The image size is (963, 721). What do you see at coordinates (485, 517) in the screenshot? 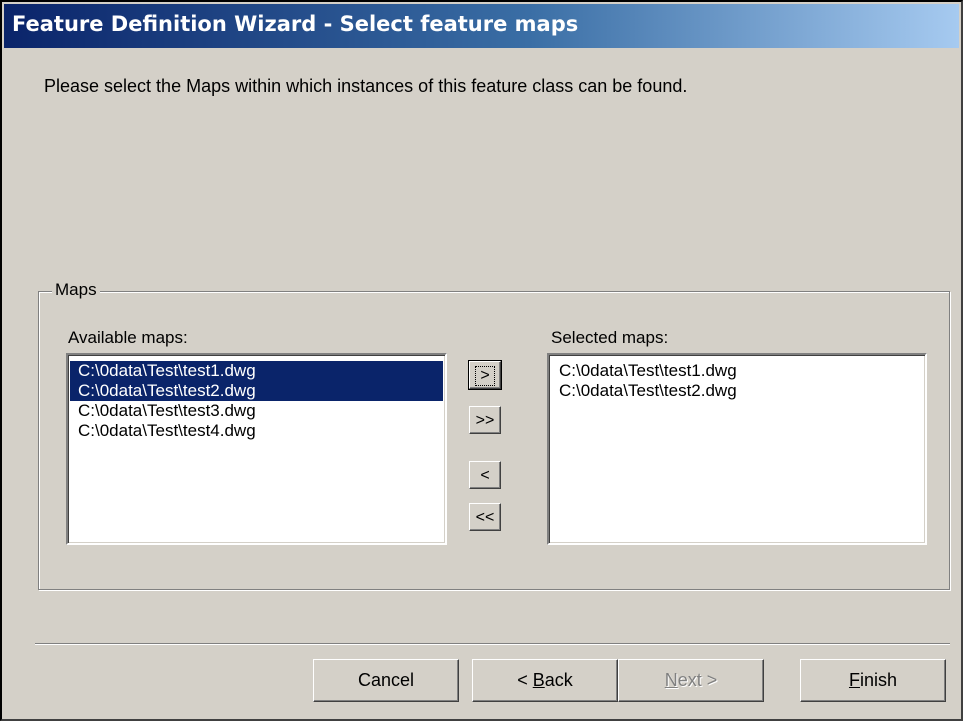
I see `remove-all-maps-button: <<` at bounding box center [485, 517].